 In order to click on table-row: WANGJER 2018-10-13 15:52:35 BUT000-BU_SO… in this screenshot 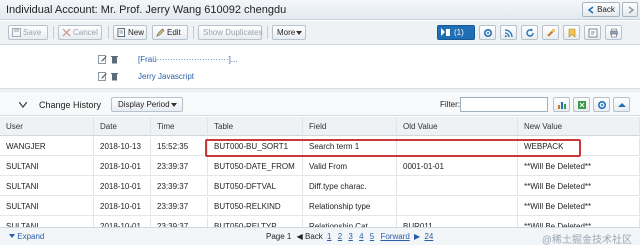, I will do `click(320, 146)`.